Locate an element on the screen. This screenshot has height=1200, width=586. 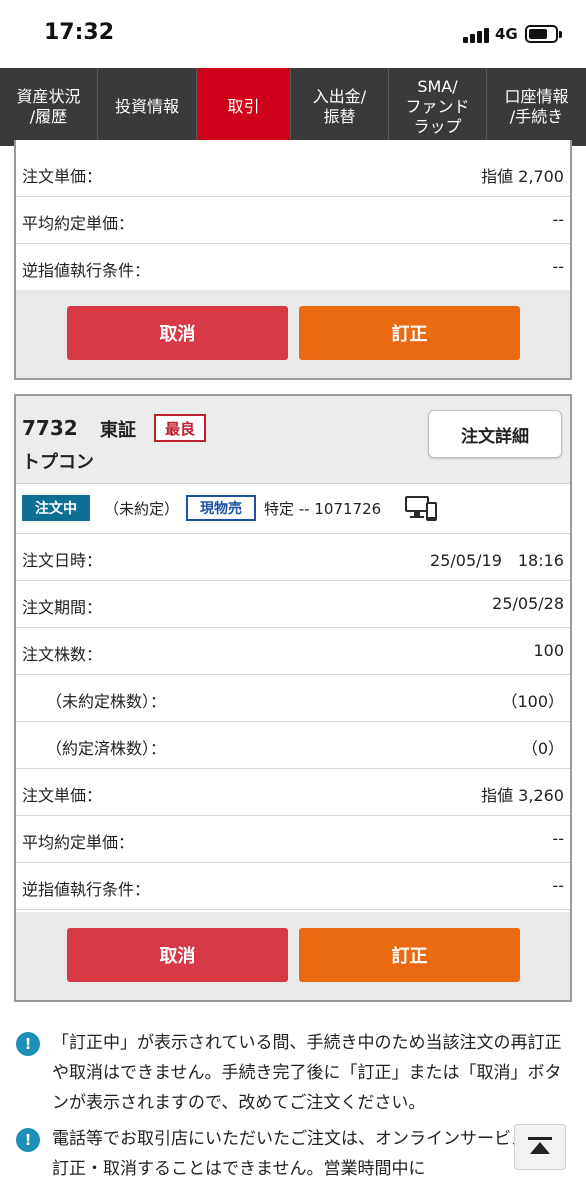
row-label: 注文期間： is located at coordinates (62, 607).